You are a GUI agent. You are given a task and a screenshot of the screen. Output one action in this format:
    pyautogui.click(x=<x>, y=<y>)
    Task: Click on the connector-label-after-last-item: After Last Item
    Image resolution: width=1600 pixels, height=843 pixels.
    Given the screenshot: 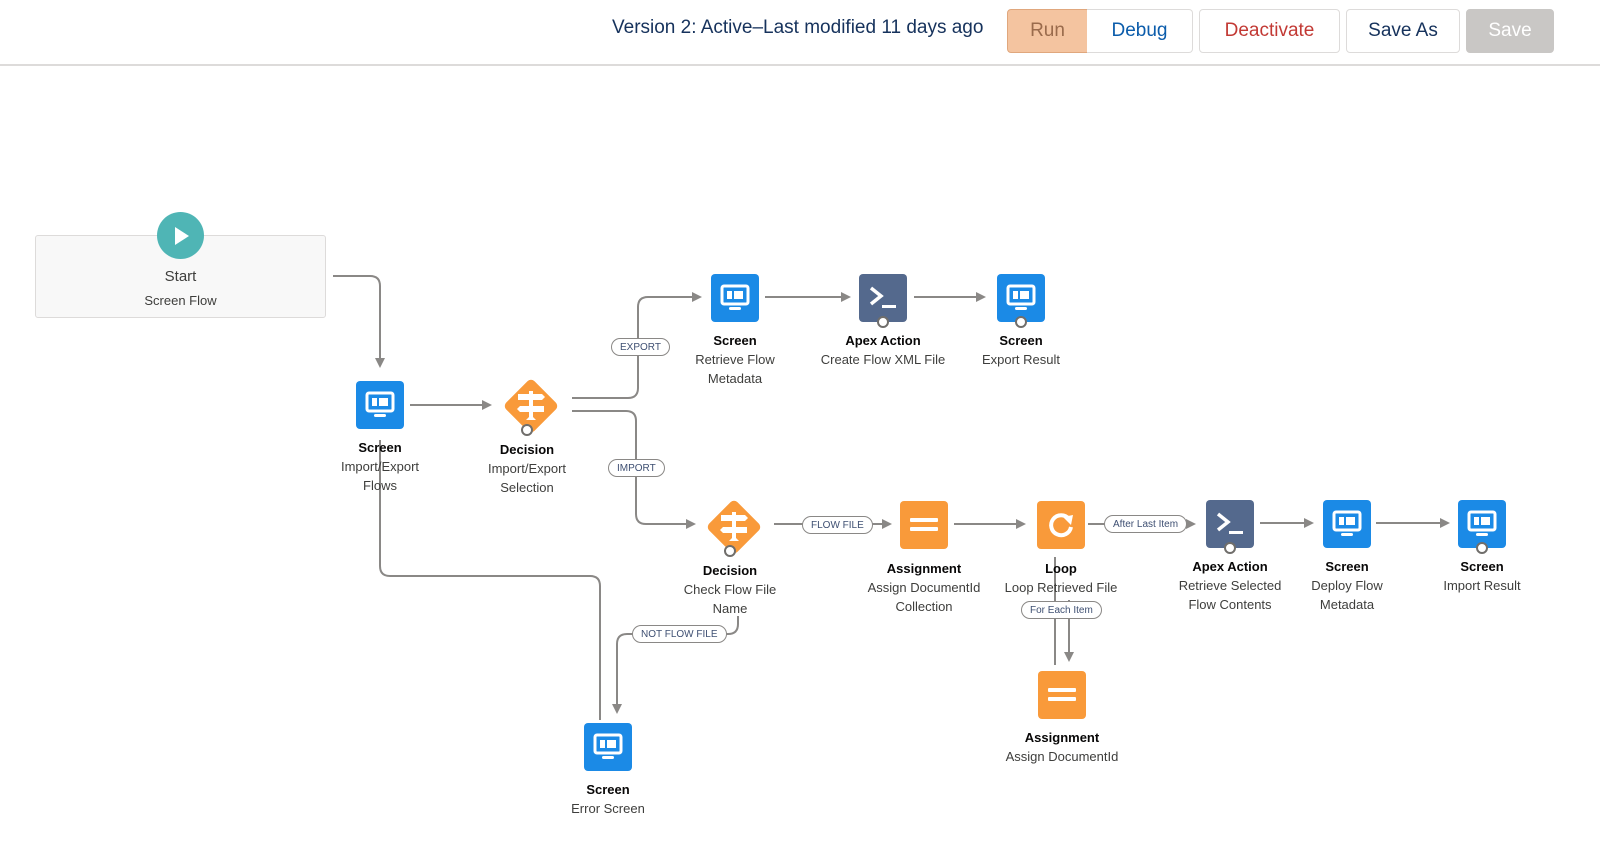 What is the action you would take?
    pyautogui.click(x=1146, y=524)
    